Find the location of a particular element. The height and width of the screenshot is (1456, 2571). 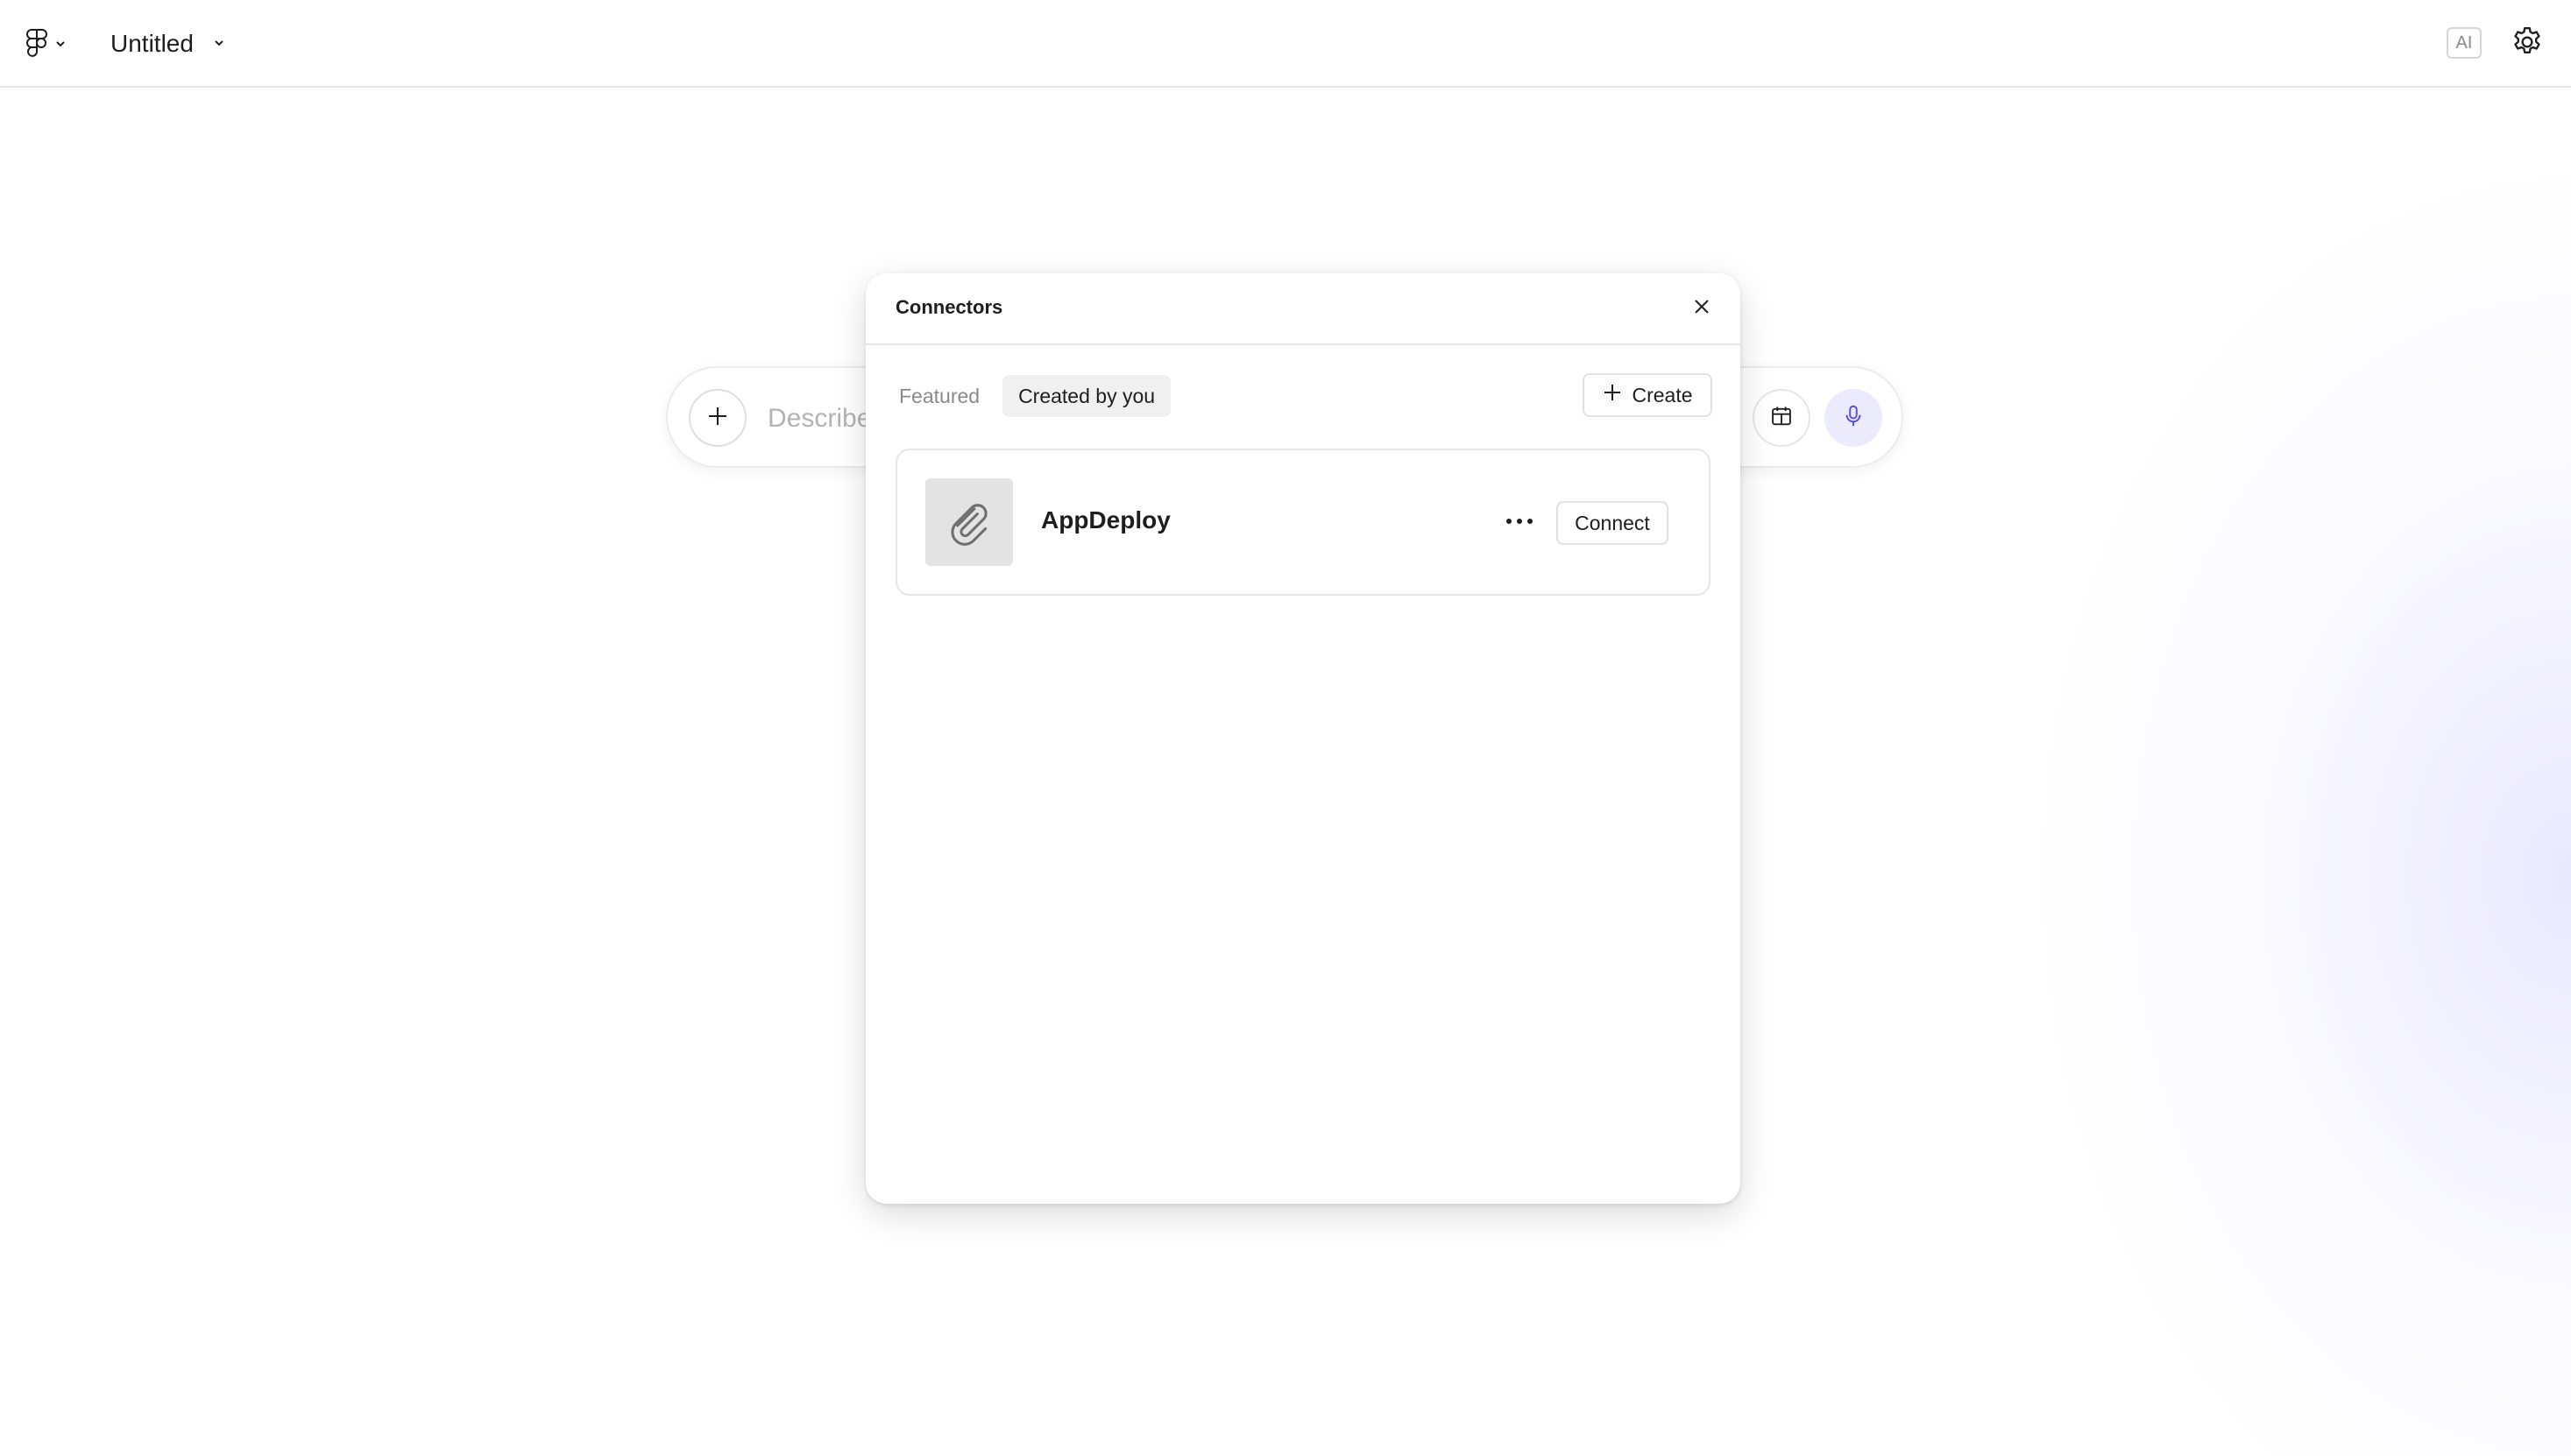

file-name: Untitled is located at coordinates (152, 43).